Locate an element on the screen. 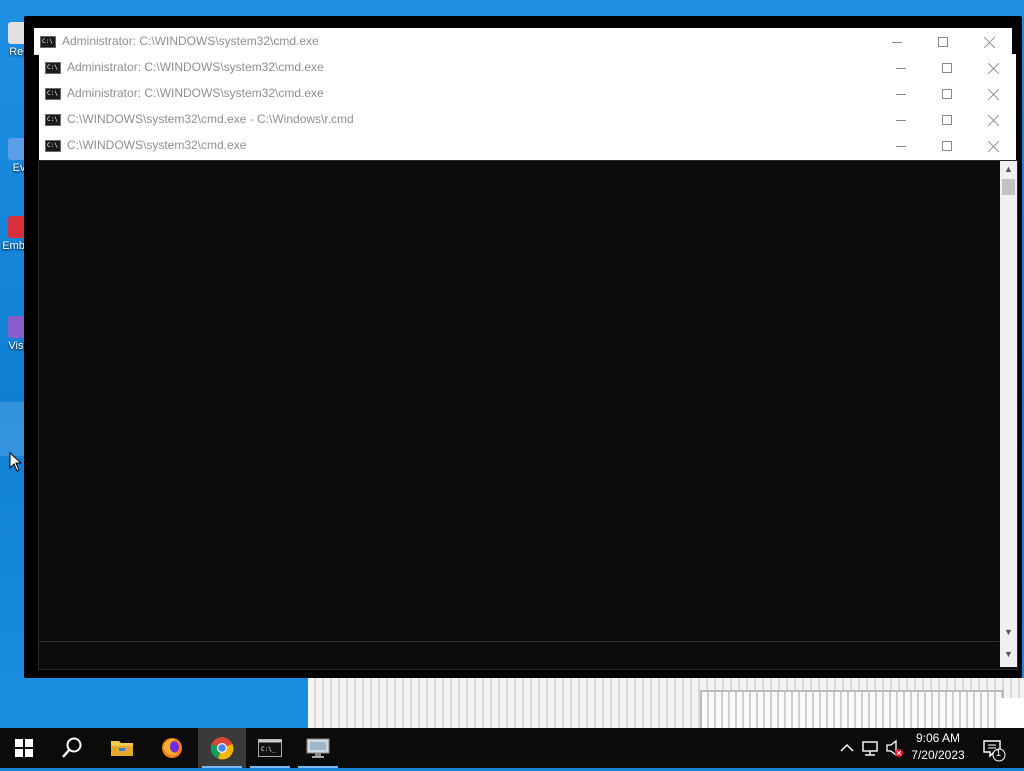 This screenshot has width=1024, height=771. cmd-window-5-titlebar: C:\WINDOWS\system32\cmd.exe is located at coordinates (527, 146).